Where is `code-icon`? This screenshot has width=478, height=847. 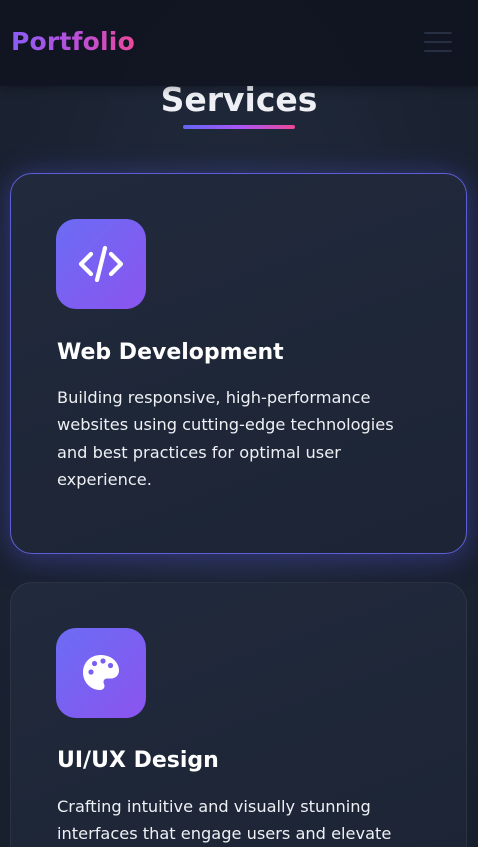
code-icon is located at coordinates (101, 264).